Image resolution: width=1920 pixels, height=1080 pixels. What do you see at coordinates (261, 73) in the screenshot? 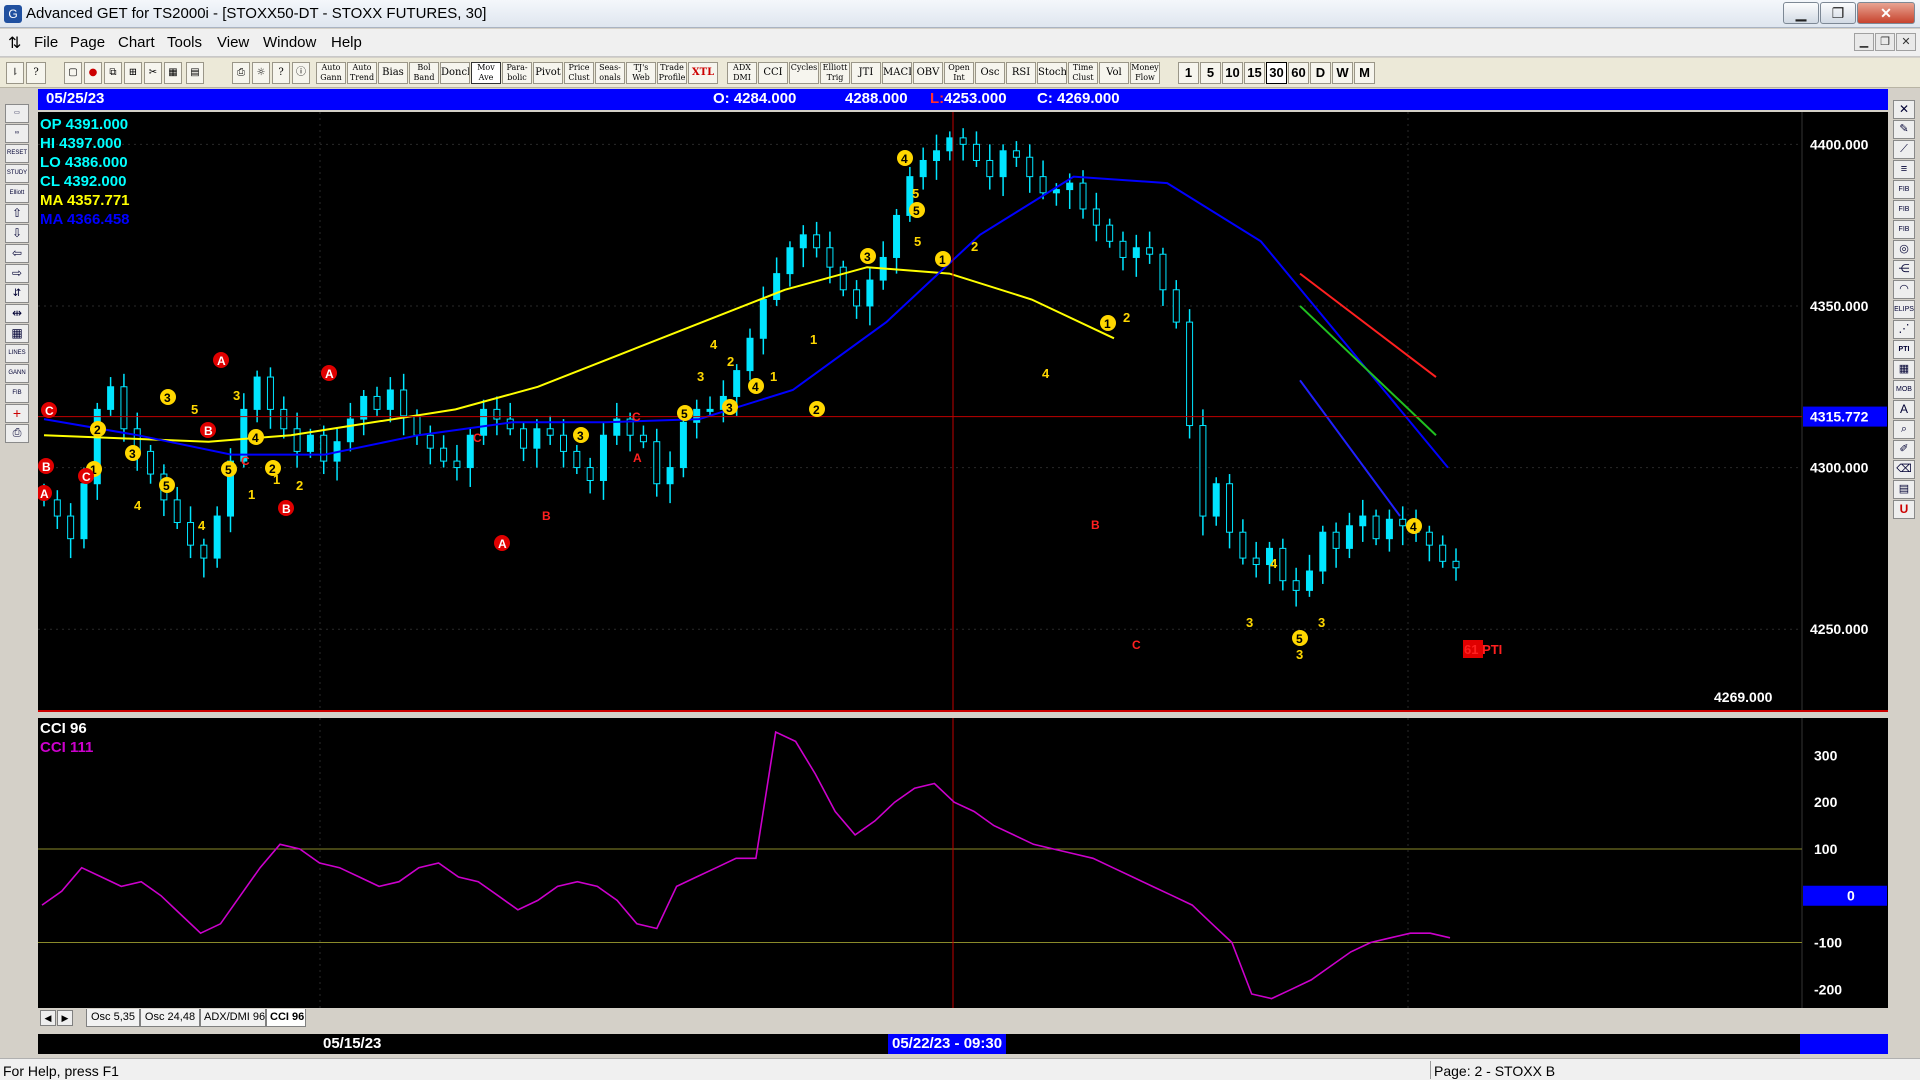
I see `lightbulb-icon: ☼` at bounding box center [261, 73].